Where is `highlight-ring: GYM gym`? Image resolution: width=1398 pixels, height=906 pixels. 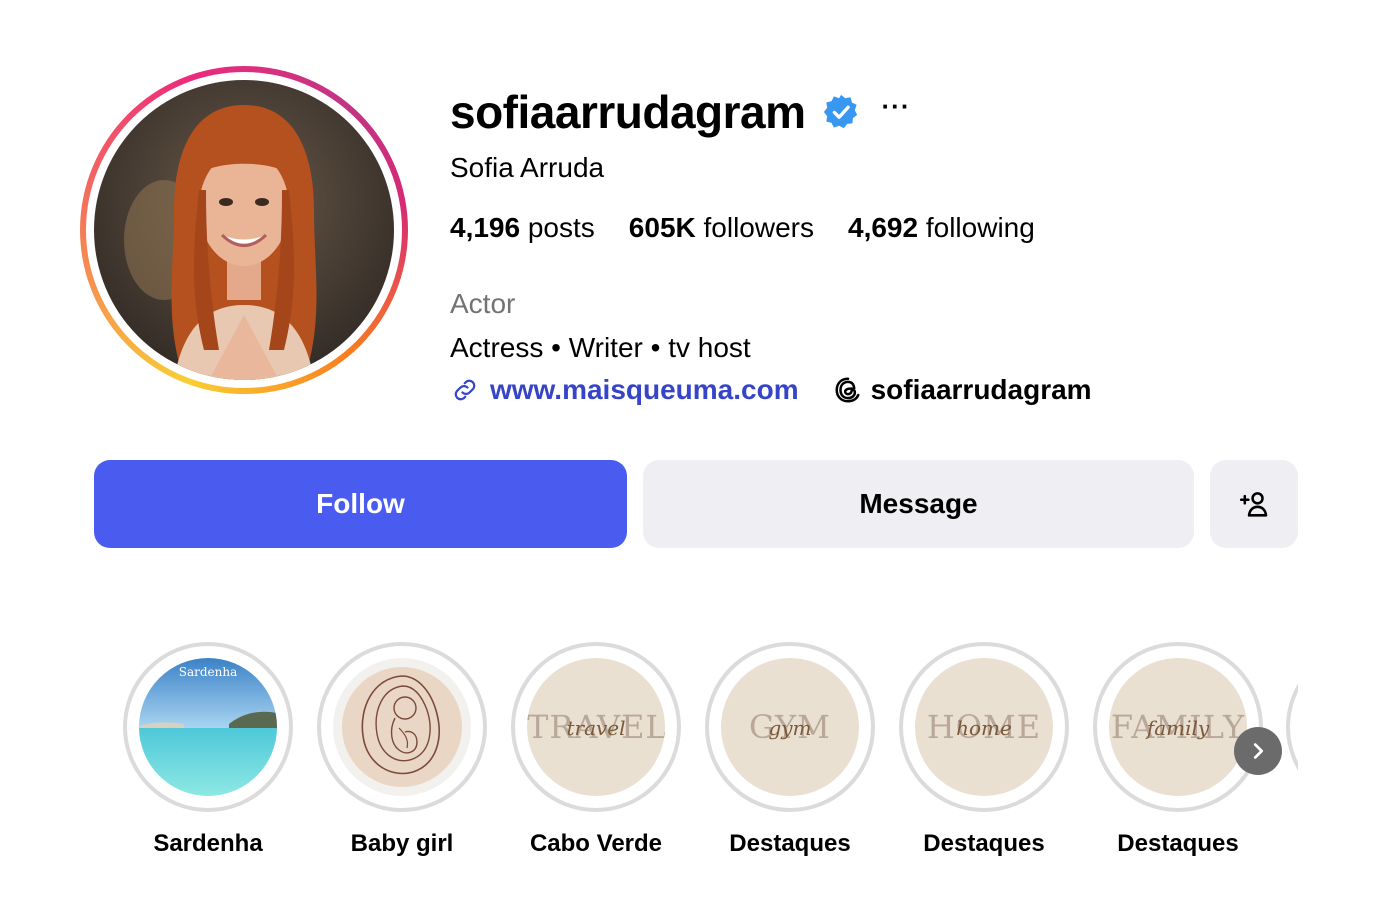
highlight-ring: GYM gym is located at coordinates (790, 727).